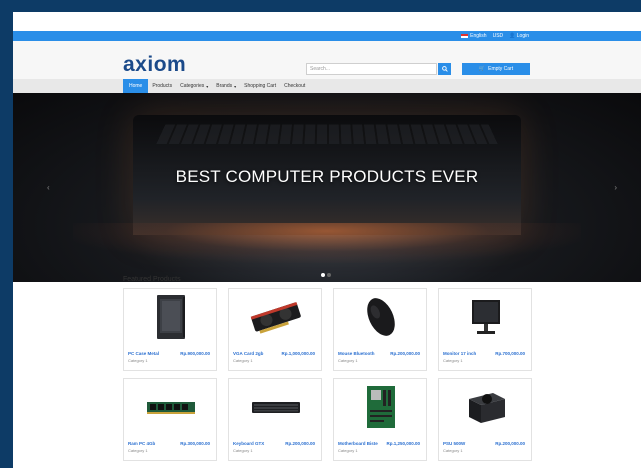 Image resolution: width=641 pixels, height=468 pixels. I want to click on nav-shopping-cart: Shopping Cart, so click(260, 86).